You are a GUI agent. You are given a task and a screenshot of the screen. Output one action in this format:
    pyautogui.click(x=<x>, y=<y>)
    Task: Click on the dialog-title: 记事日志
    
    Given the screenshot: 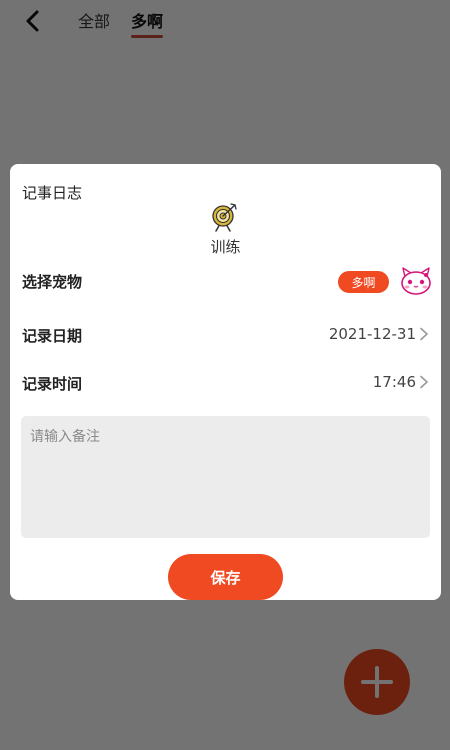 What is the action you would take?
    pyautogui.click(x=52, y=193)
    